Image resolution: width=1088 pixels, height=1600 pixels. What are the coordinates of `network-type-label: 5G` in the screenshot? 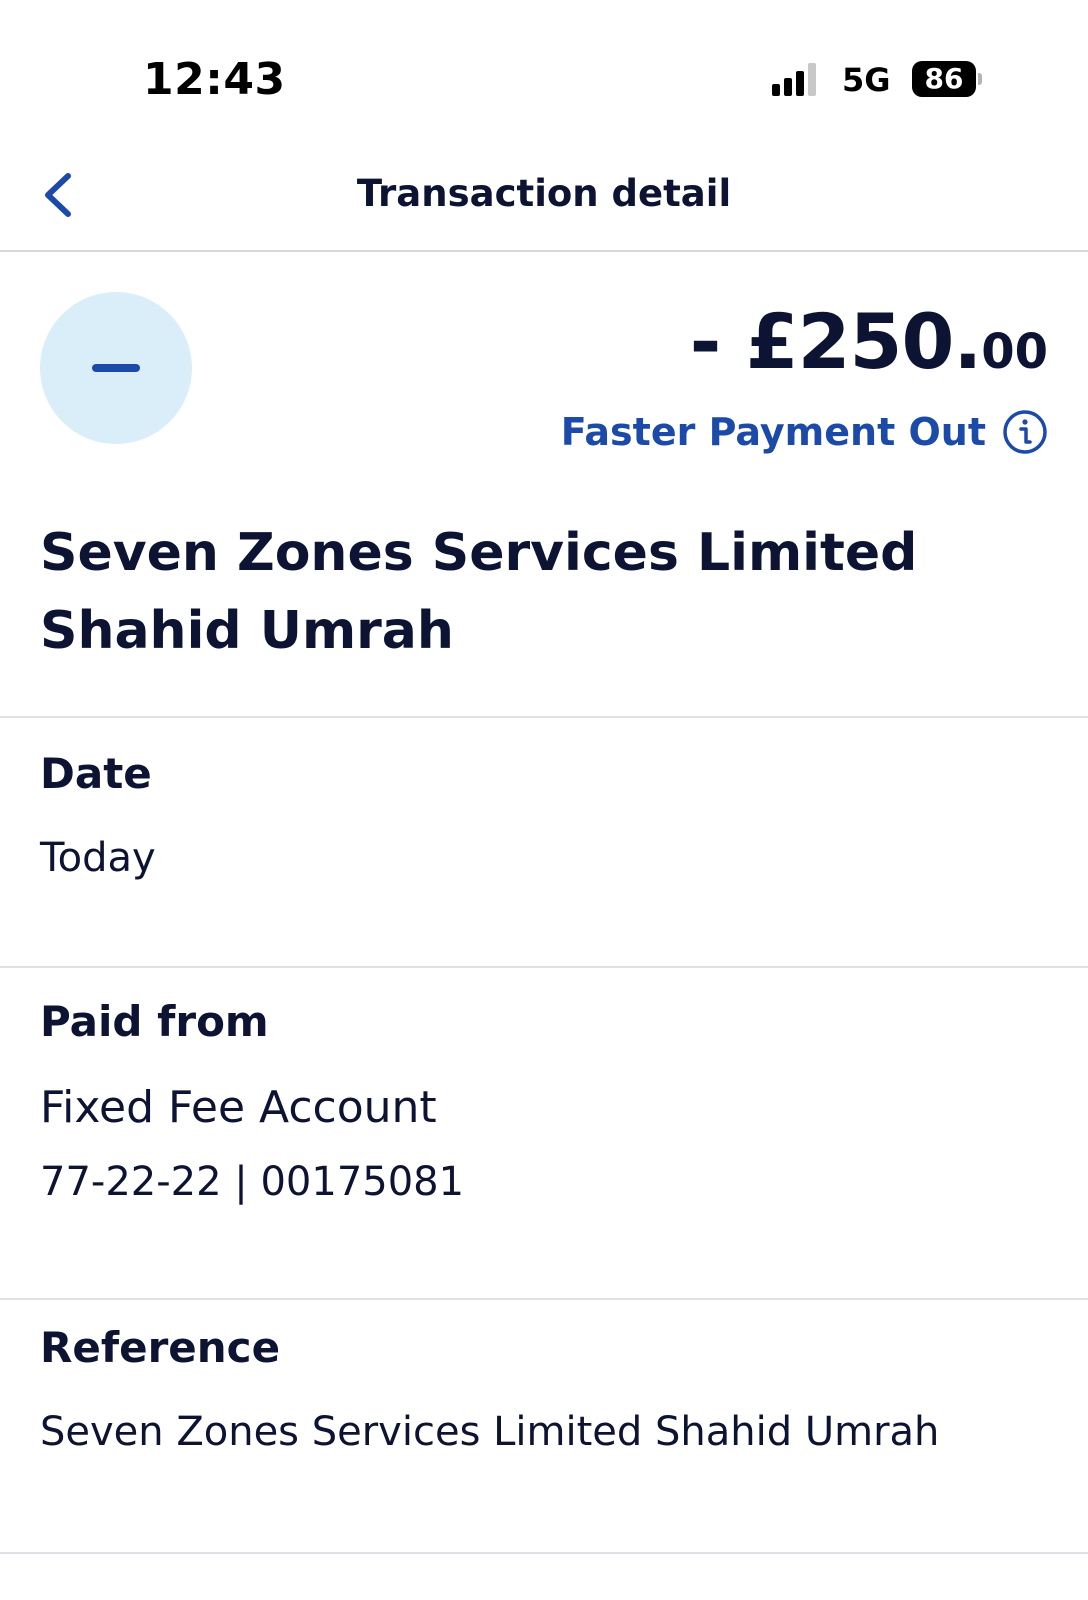 It's located at (866, 80).